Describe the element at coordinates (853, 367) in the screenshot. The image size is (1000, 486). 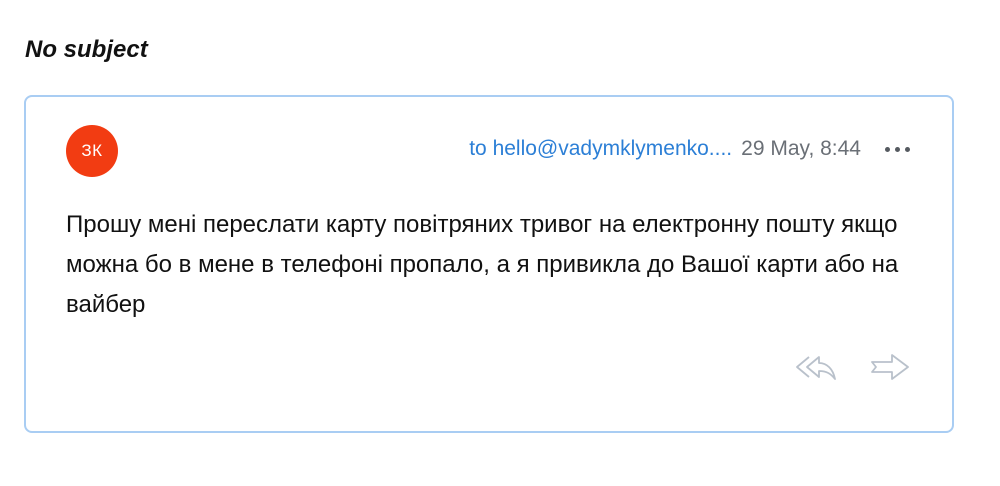
I see `message-actions` at that location.